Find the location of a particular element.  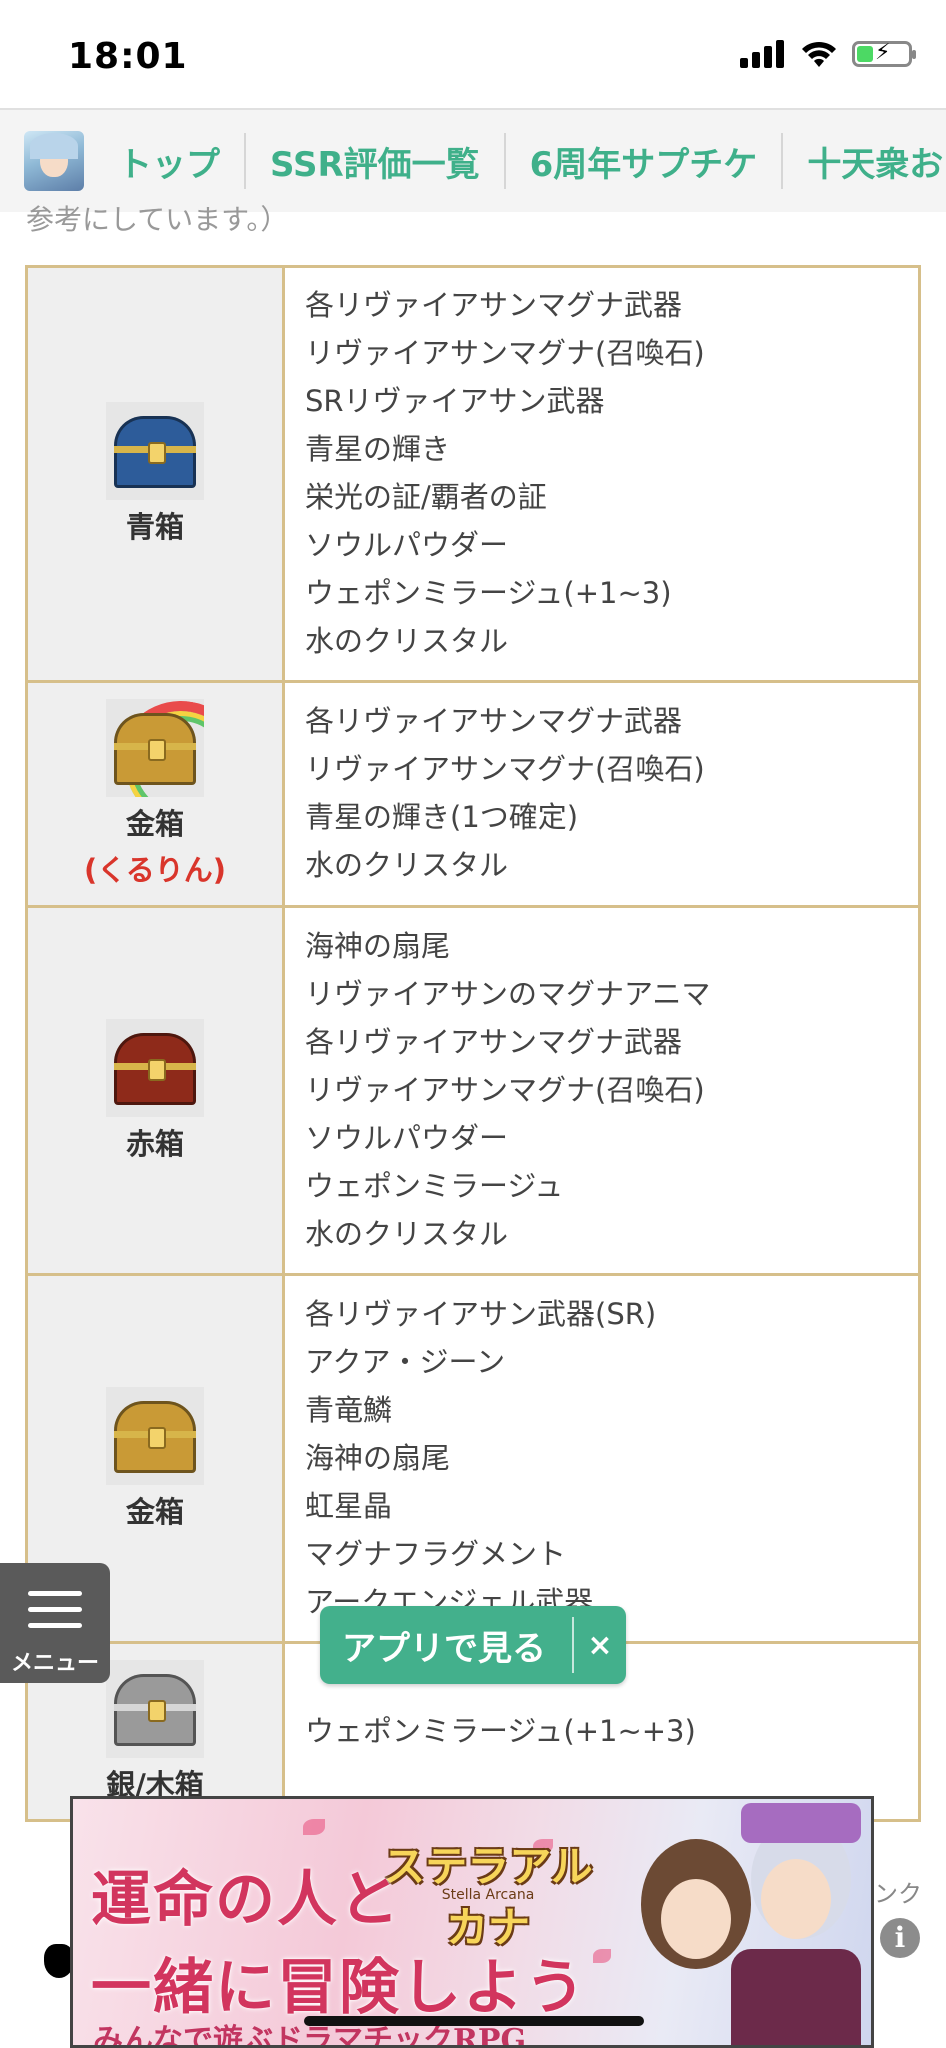

list-item: ウェポンミラージュ(+1~3) is located at coordinates (488, 593).